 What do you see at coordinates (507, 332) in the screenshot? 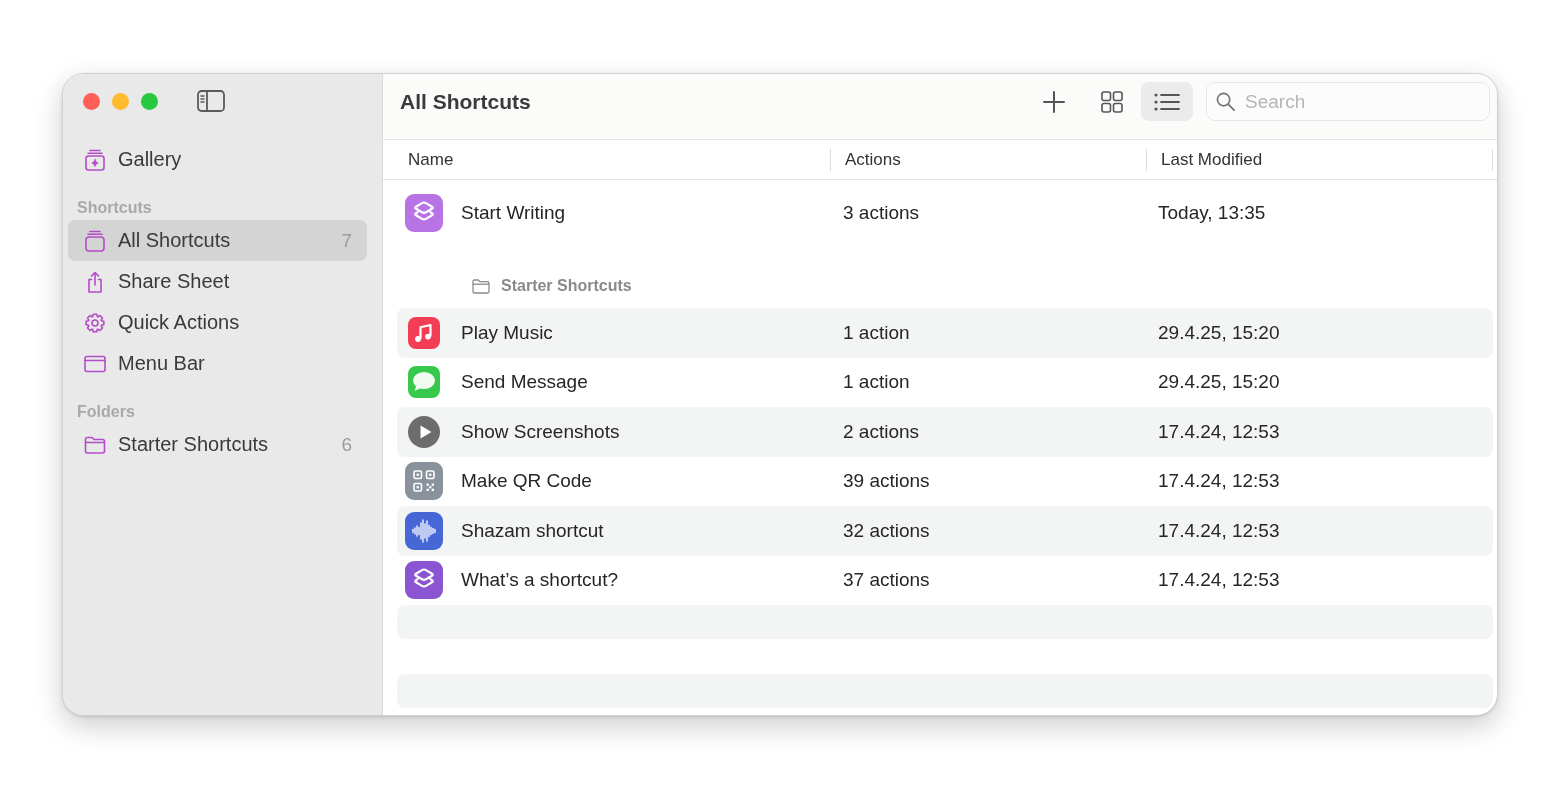
I see `shortcut-name: Play Music` at bounding box center [507, 332].